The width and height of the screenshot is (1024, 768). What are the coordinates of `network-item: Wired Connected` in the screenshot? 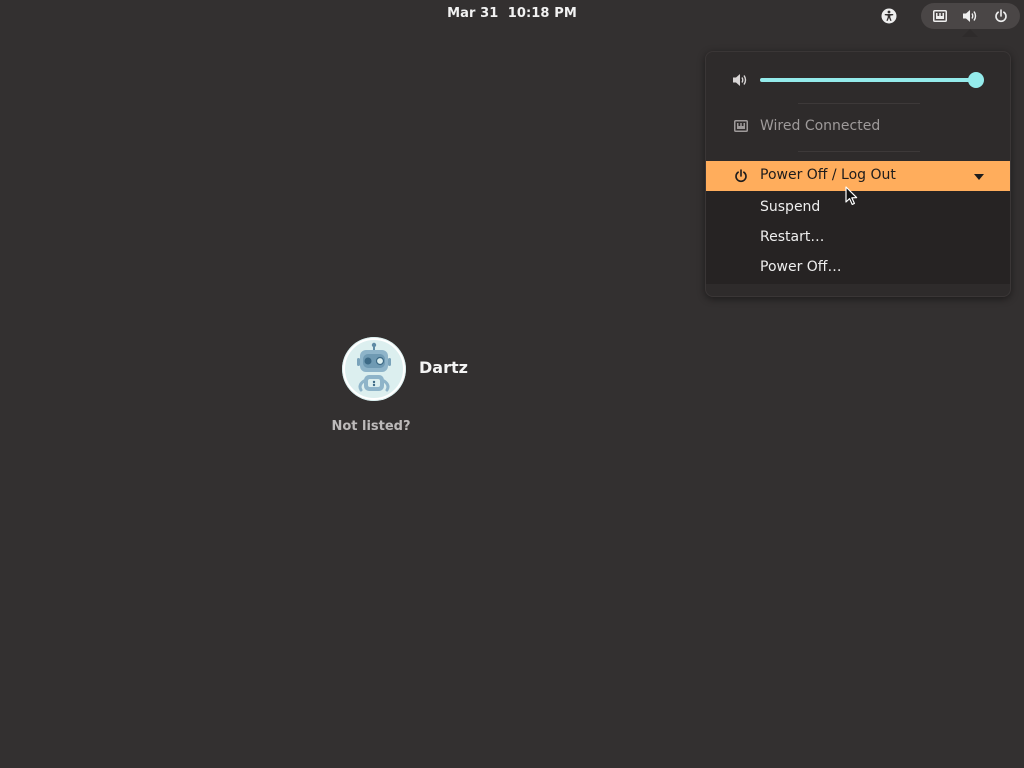 It's located at (859, 127).